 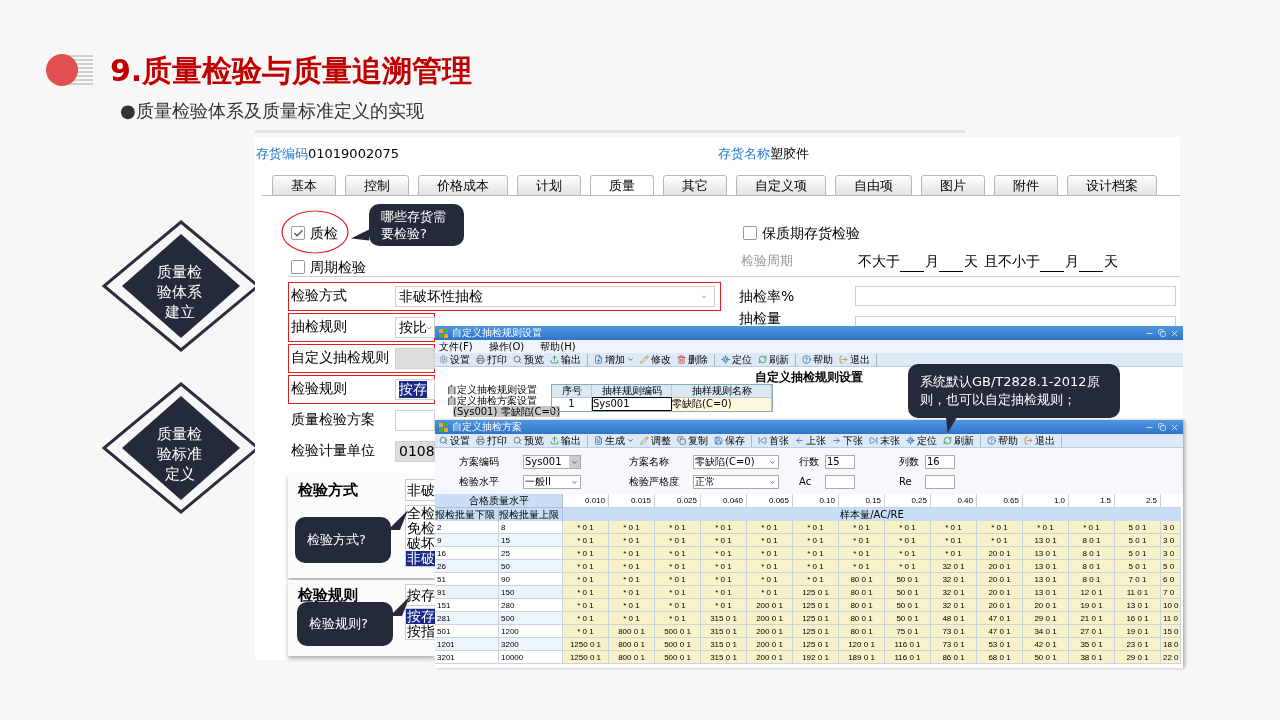 What do you see at coordinates (622, 185) in the screenshot?
I see `tab: 质量` at bounding box center [622, 185].